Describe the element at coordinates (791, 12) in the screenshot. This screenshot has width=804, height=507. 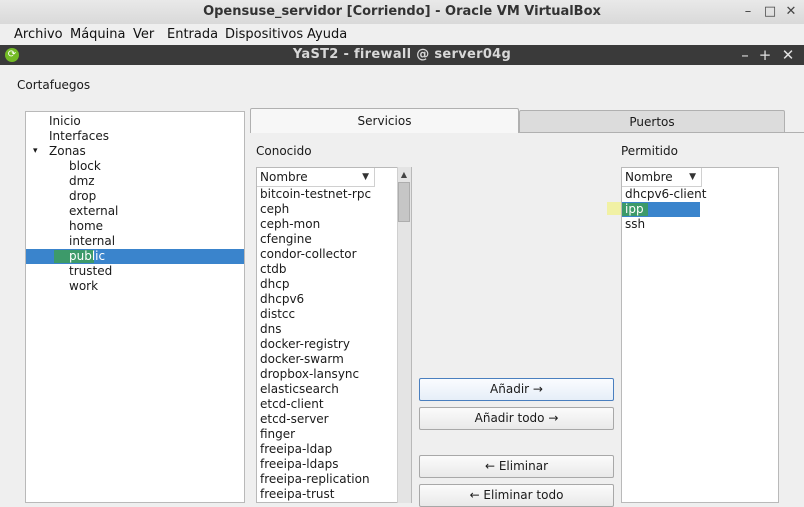
I see `host-close-button: ✕` at that location.